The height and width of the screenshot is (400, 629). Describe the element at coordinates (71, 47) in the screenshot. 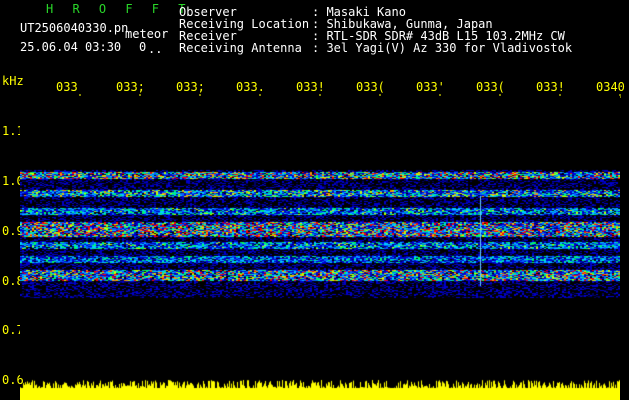

I see `datetime-label: 25.06.04 03:30` at that location.